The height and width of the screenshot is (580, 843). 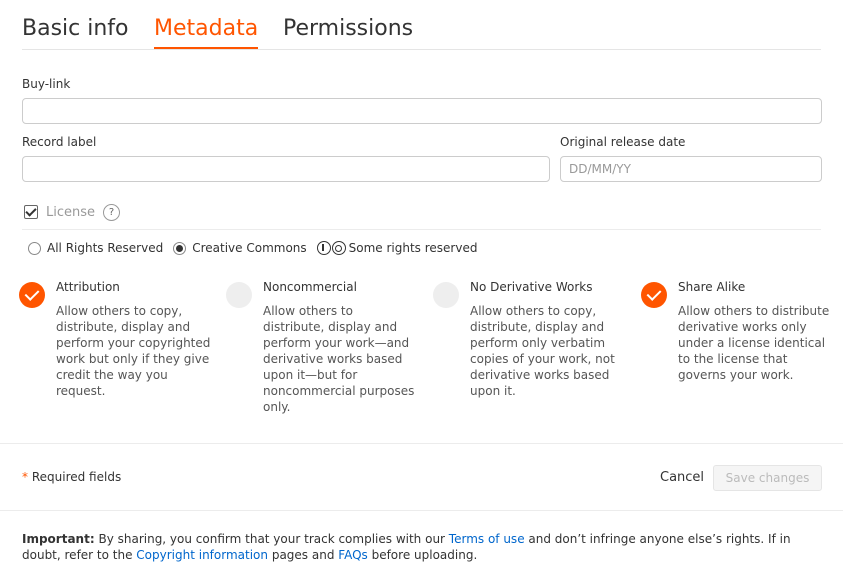 I want to click on terms-of-use-link: Terms of use, so click(x=487, y=539).